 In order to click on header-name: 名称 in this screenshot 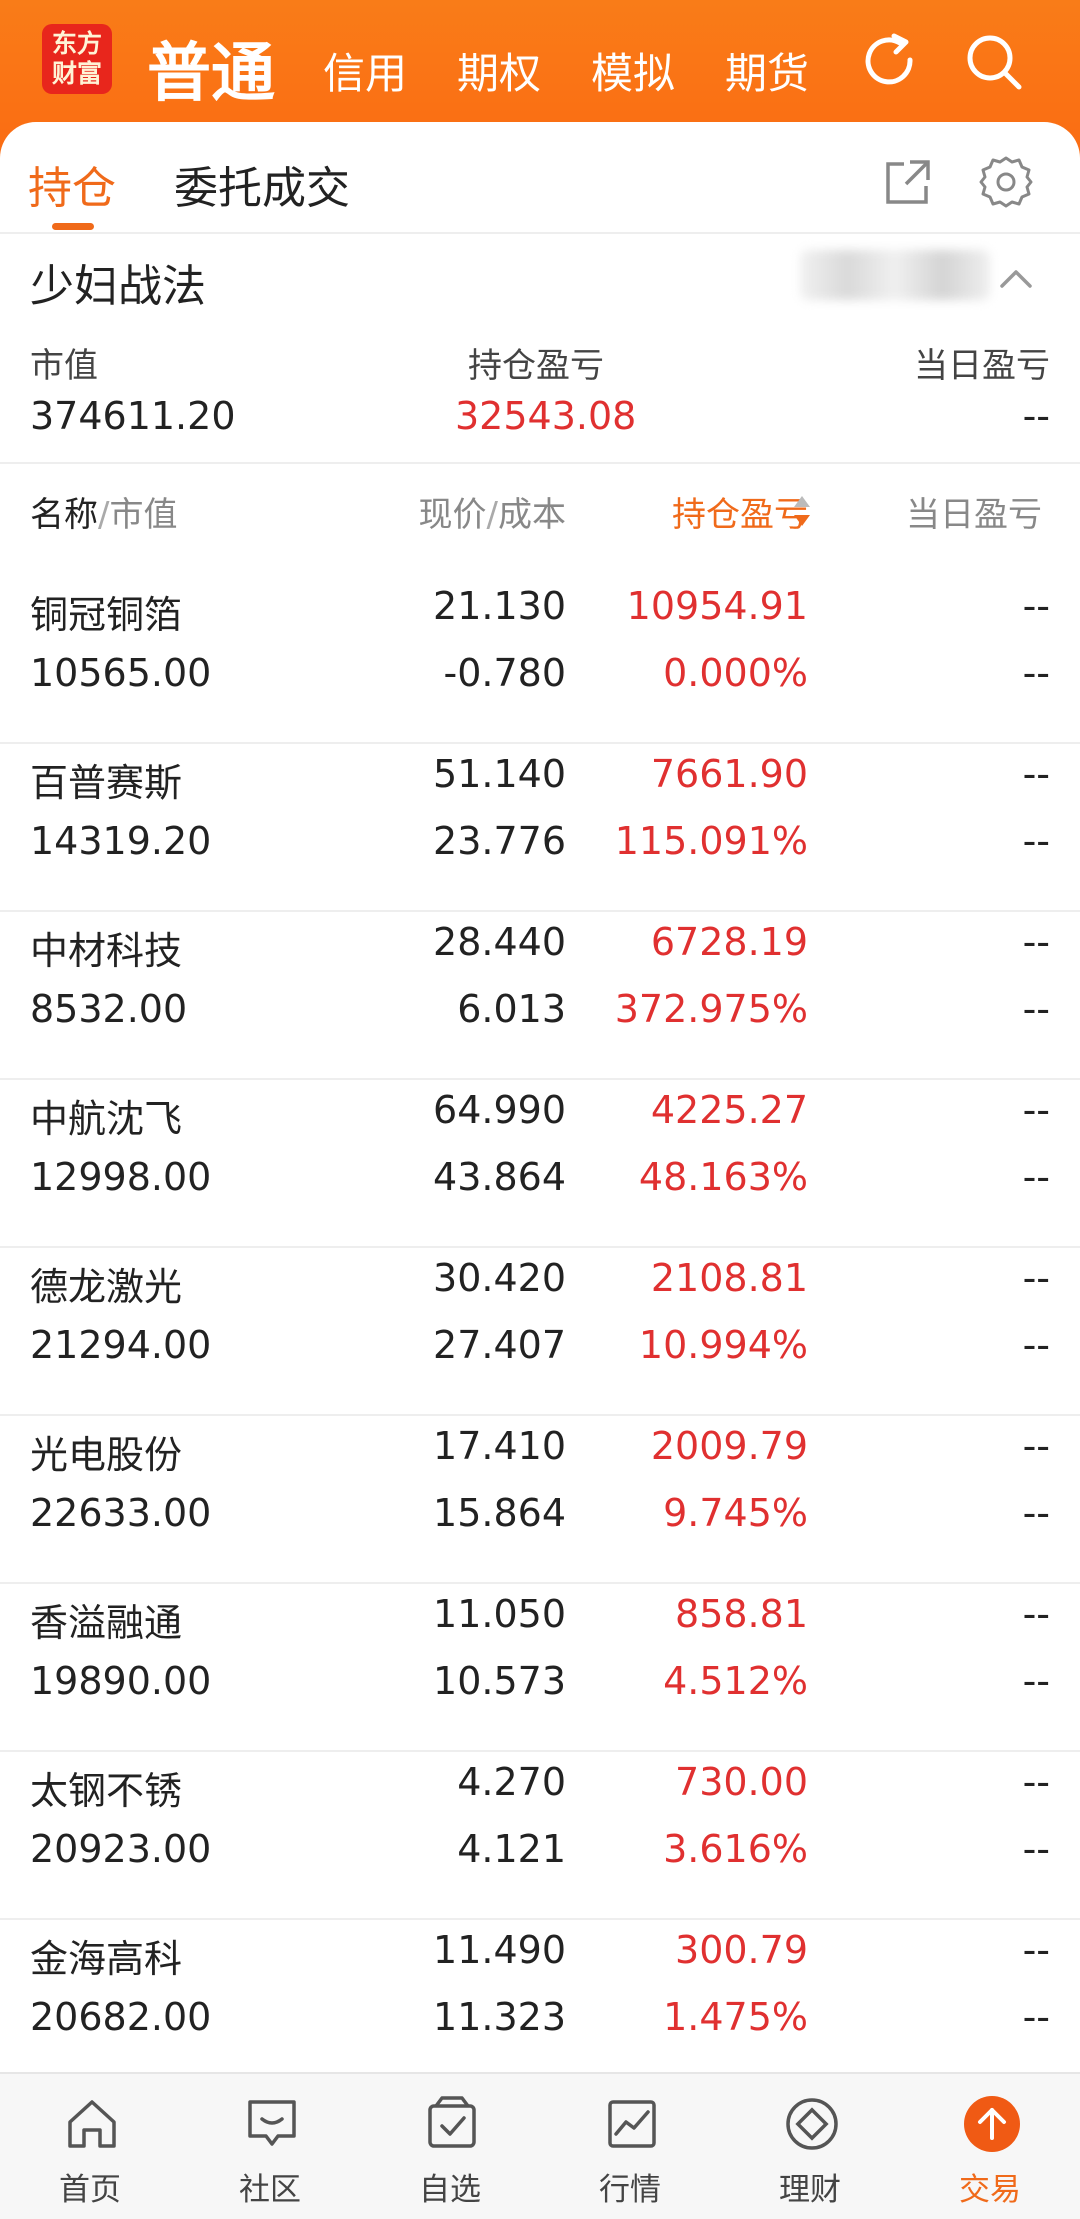, I will do `click(64, 515)`.